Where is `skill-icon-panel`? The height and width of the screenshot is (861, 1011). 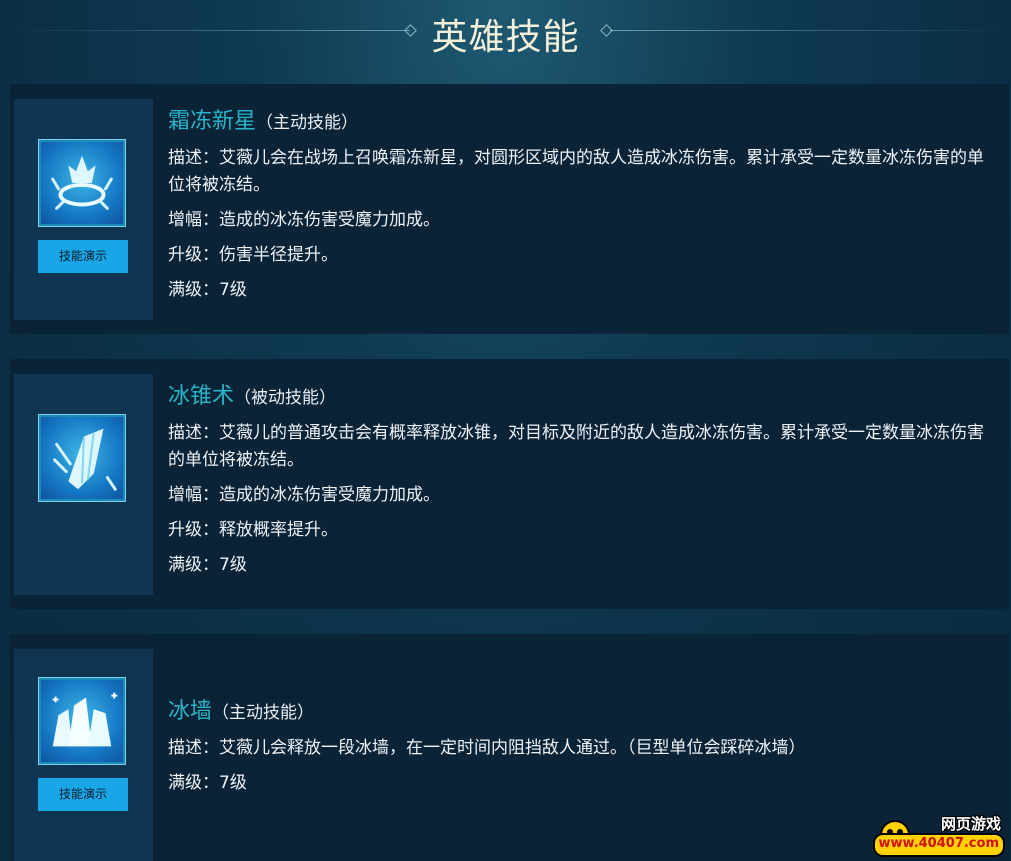
skill-icon-panel is located at coordinates (83, 484).